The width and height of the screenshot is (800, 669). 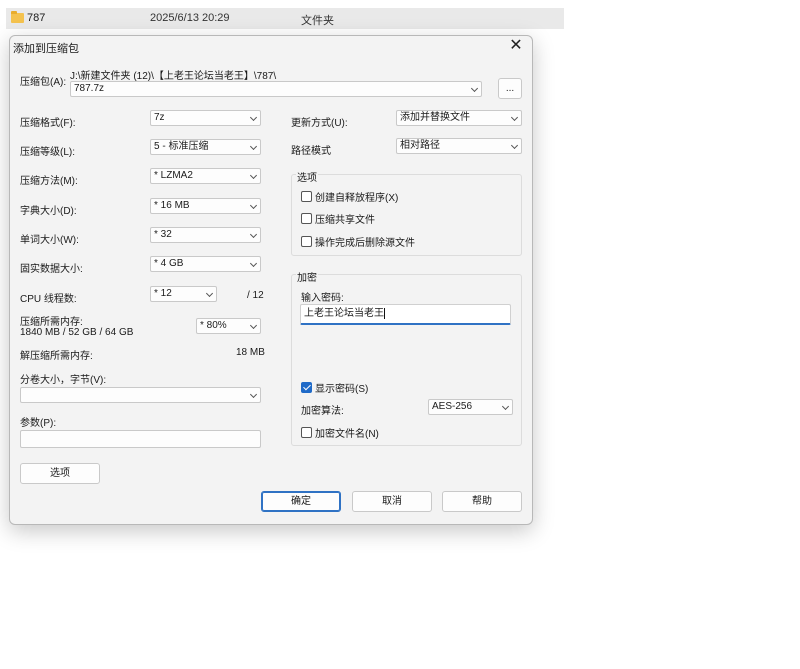 What do you see at coordinates (365, 243) in the screenshot?
I see `delete-source-label: 操作完成后删除源文件` at bounding box center [365, 243].